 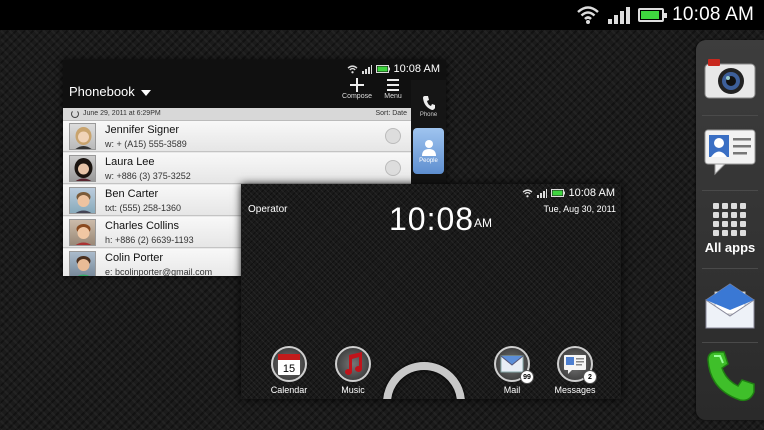 I want to click on page-title: Phonebook, so click(x=102, y=91).